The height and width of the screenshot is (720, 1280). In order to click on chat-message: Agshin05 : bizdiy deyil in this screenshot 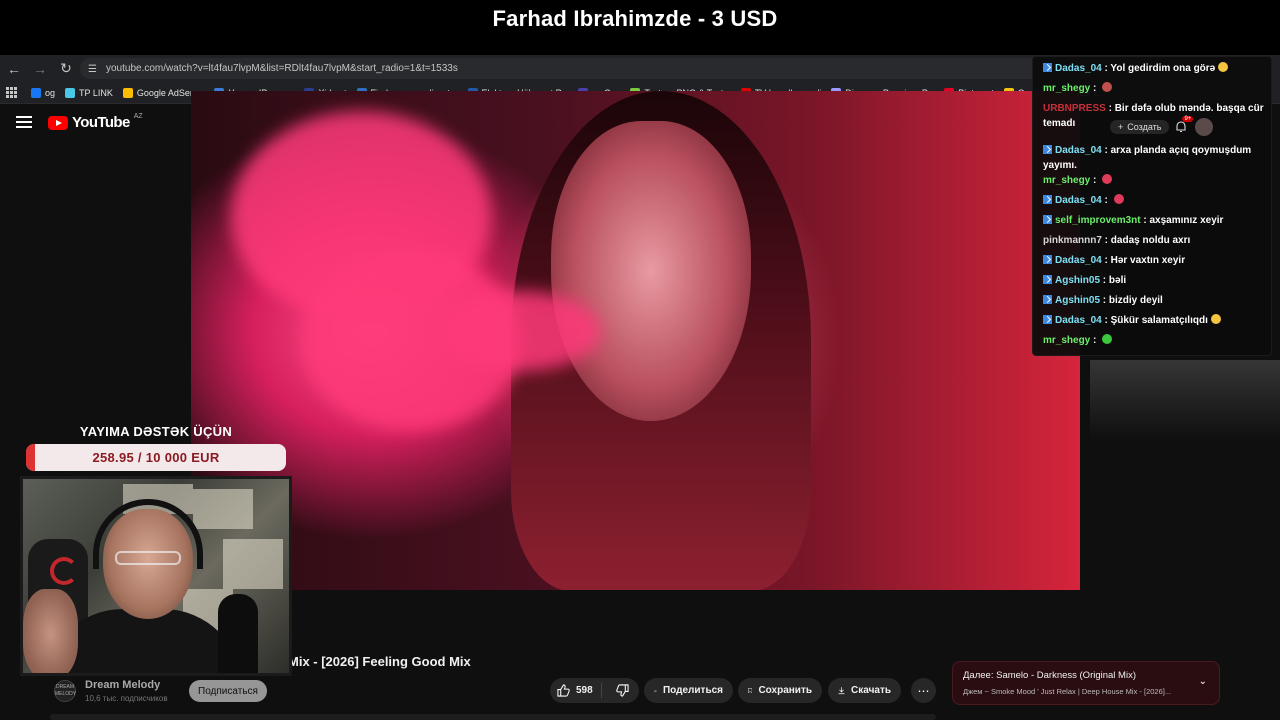, I will do `click(1157, 300)`.